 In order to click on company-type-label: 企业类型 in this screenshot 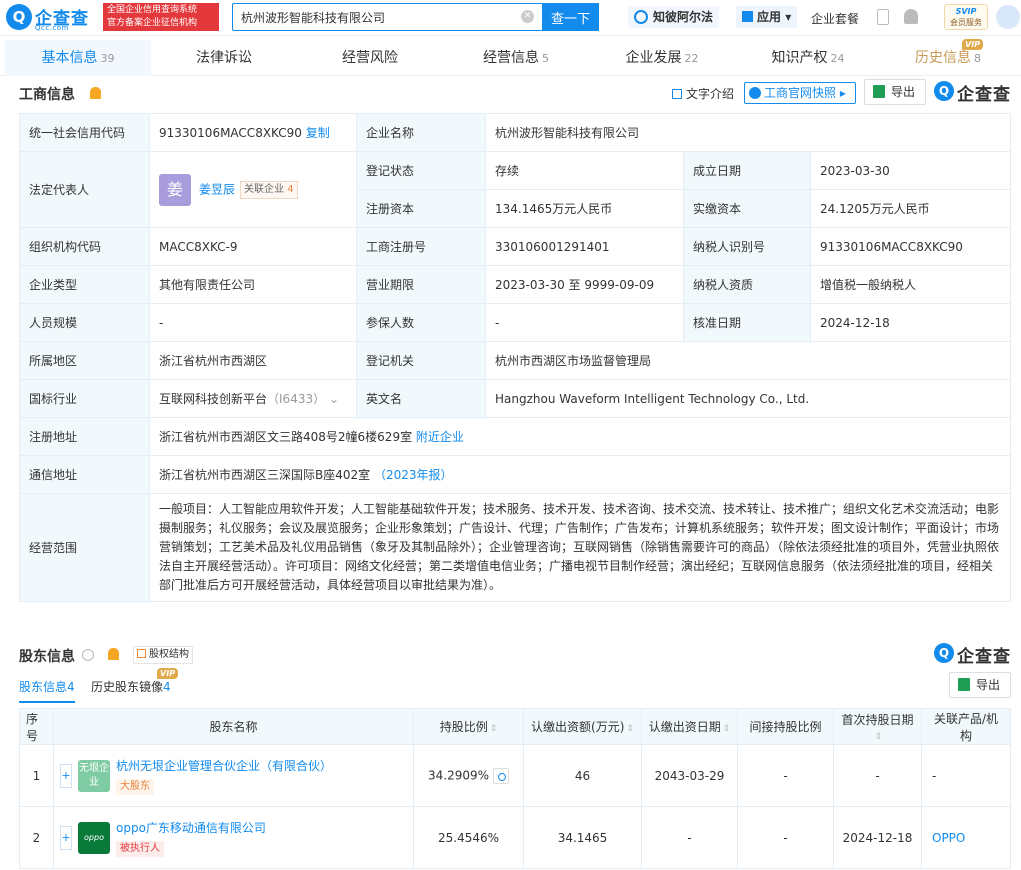, I will do `click(84, 284)`.